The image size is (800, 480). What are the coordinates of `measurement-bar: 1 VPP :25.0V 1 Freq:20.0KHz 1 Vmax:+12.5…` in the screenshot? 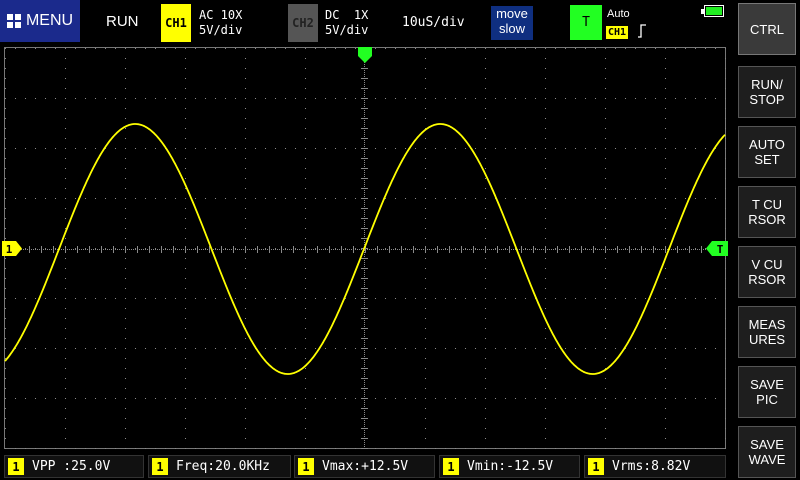 It's located at (368, 466).